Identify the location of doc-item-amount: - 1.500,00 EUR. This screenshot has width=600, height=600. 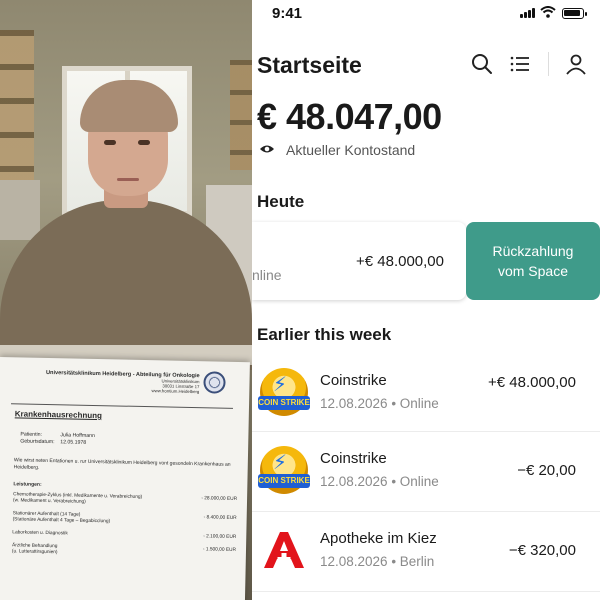
(219, 550).